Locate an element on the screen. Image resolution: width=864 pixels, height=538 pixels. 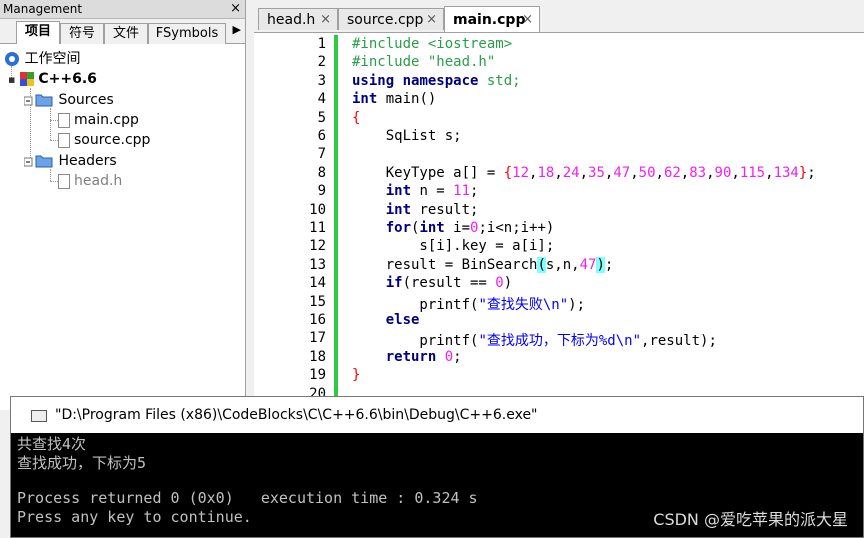
tree-workspace: 工作空间 is located at coordinates (42, 59).